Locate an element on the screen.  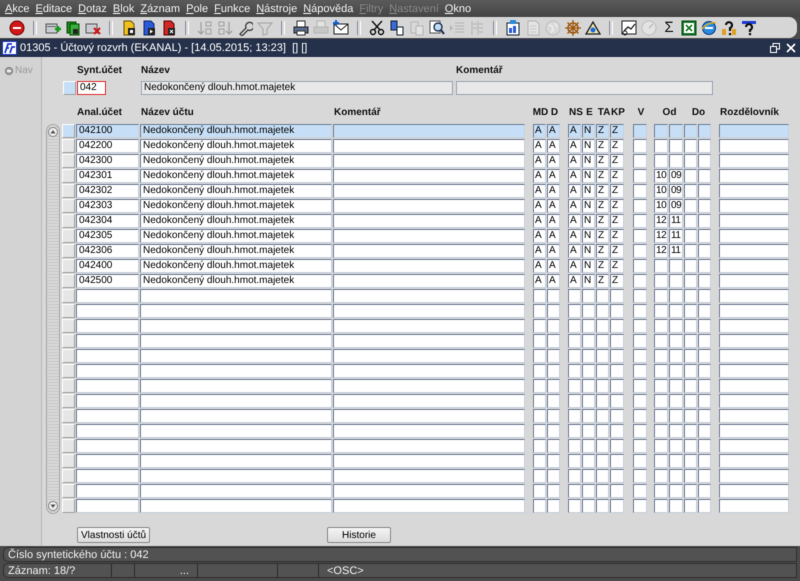
print-icon is located at coordinates (301, 28).